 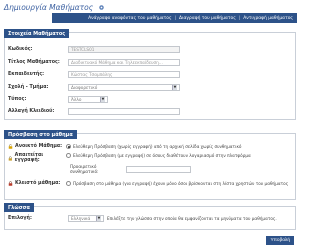 What do you see at coordinates (31, 111) in the screenshot?
I see `password-label: Αλλαγή Κλειδιού:` at bounding box center [31, 111].